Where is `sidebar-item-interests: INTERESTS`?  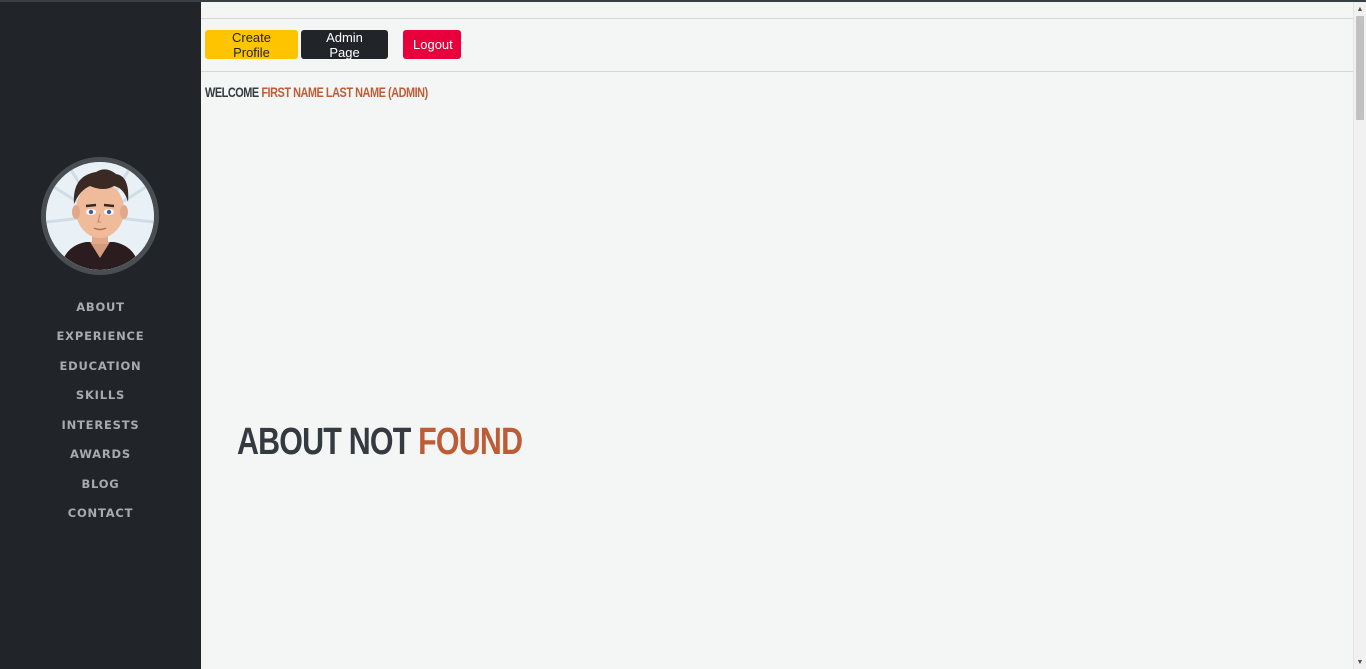
sidebar-item-interests: INTERESTS is located at coordinates (100, 425).